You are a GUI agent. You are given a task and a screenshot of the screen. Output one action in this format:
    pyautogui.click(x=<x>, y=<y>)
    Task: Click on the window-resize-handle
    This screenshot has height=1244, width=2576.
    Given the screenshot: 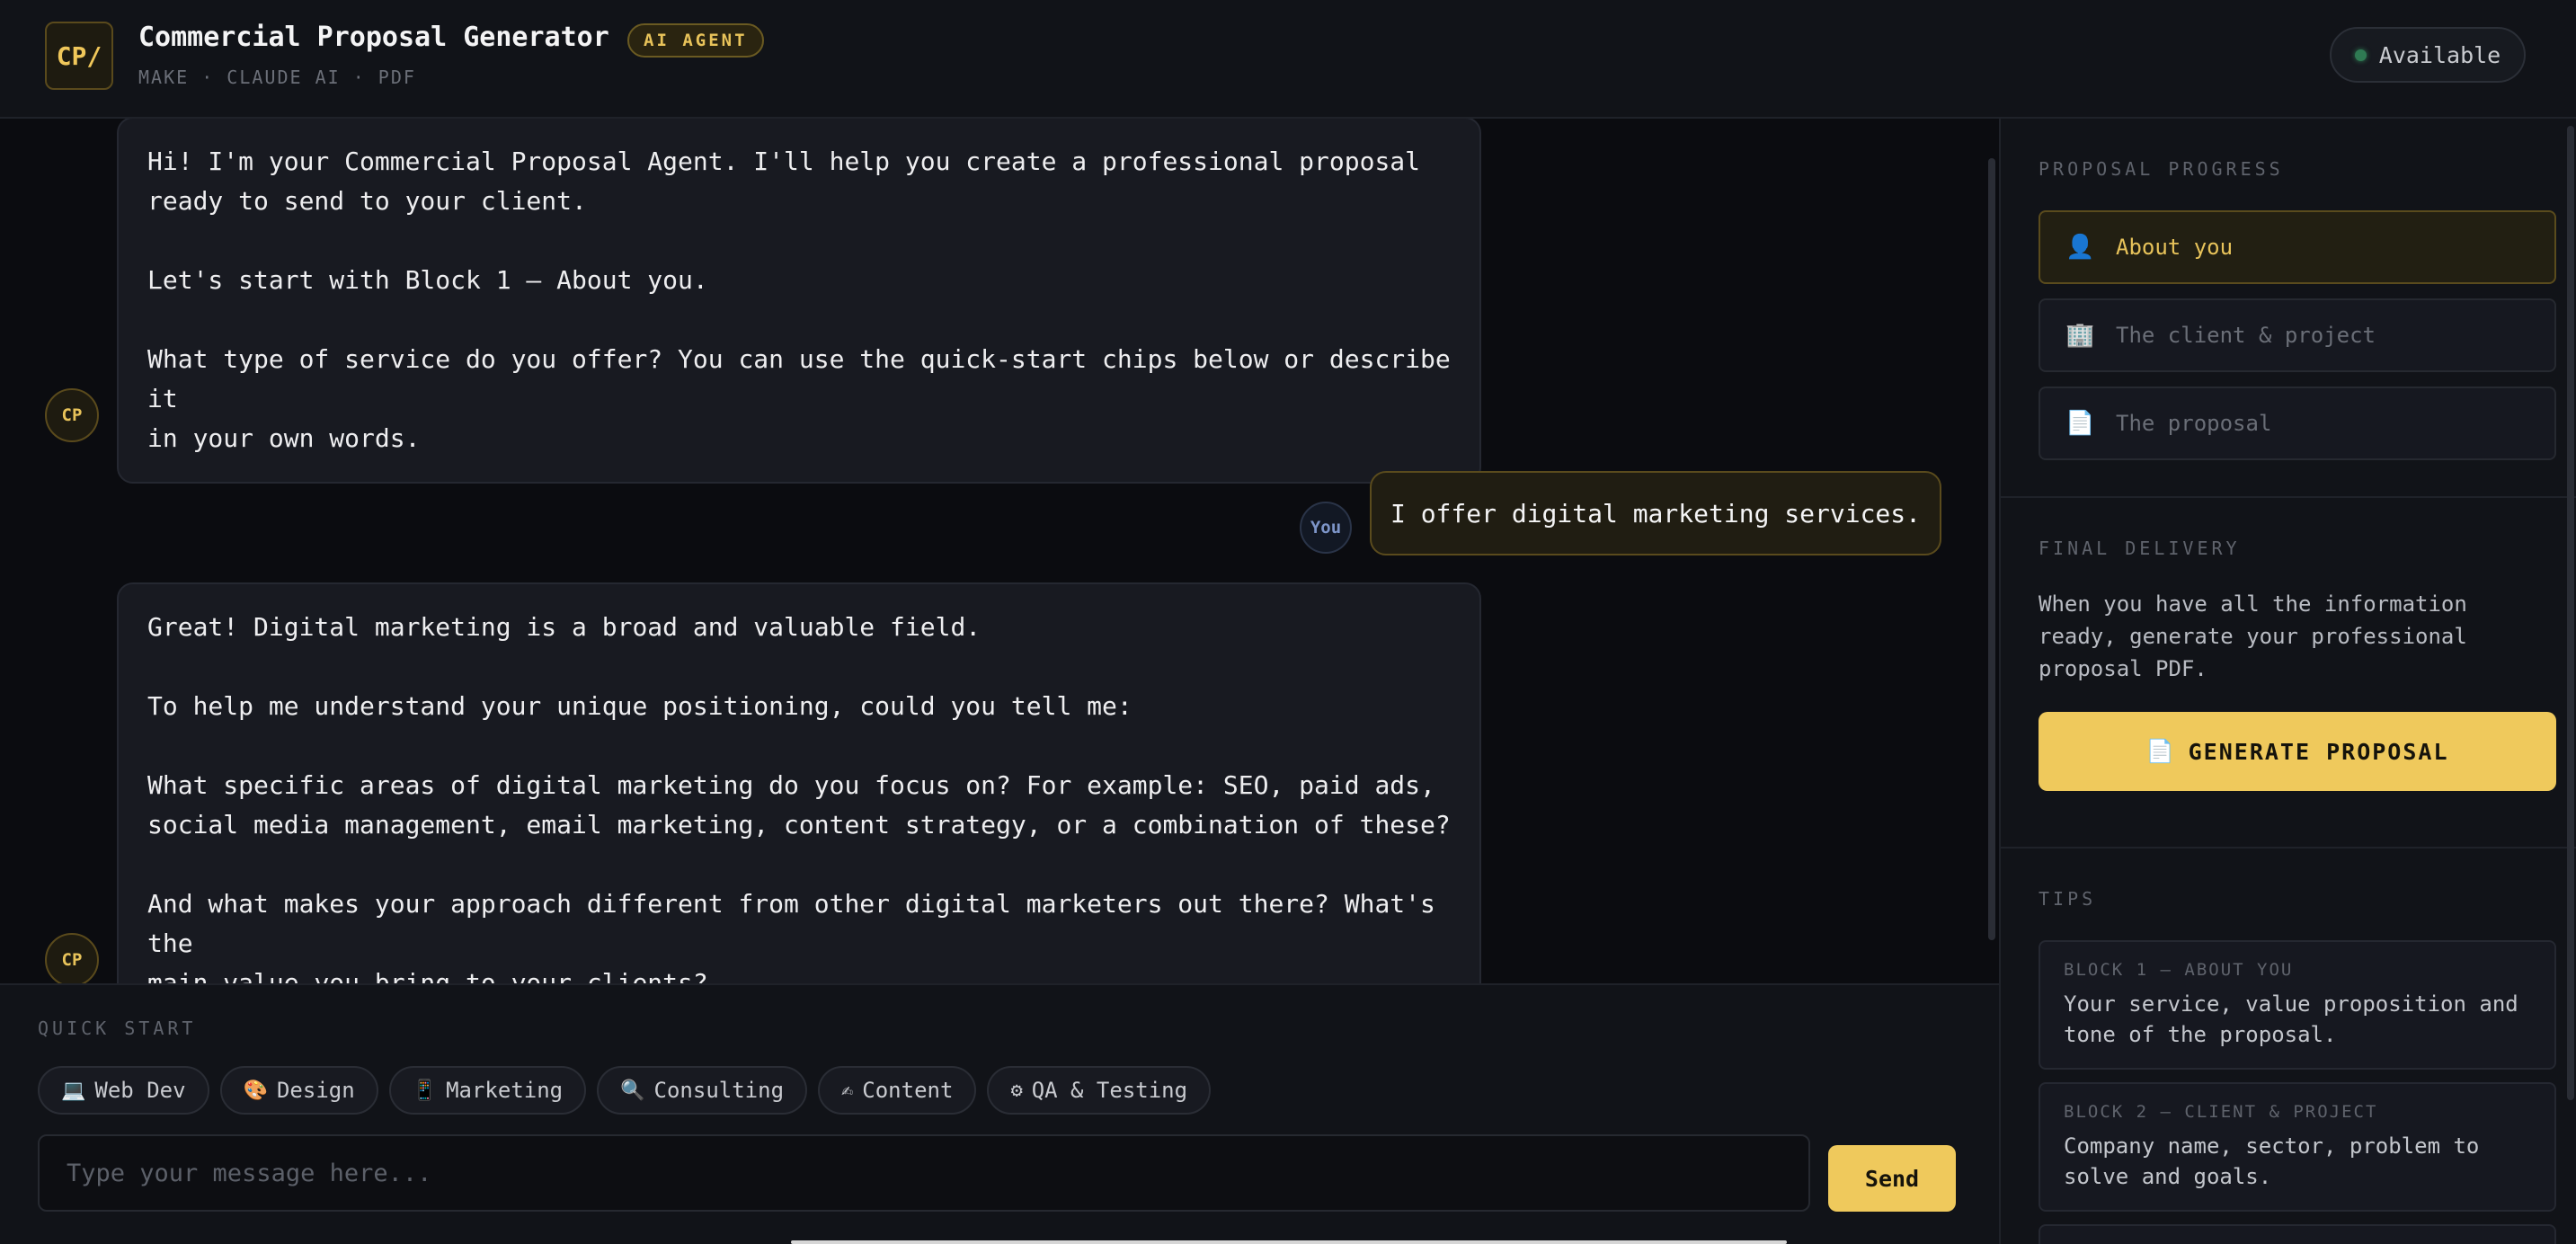 What is the action you would take?
    pyautogui.click(x=1289, y=1242)
    